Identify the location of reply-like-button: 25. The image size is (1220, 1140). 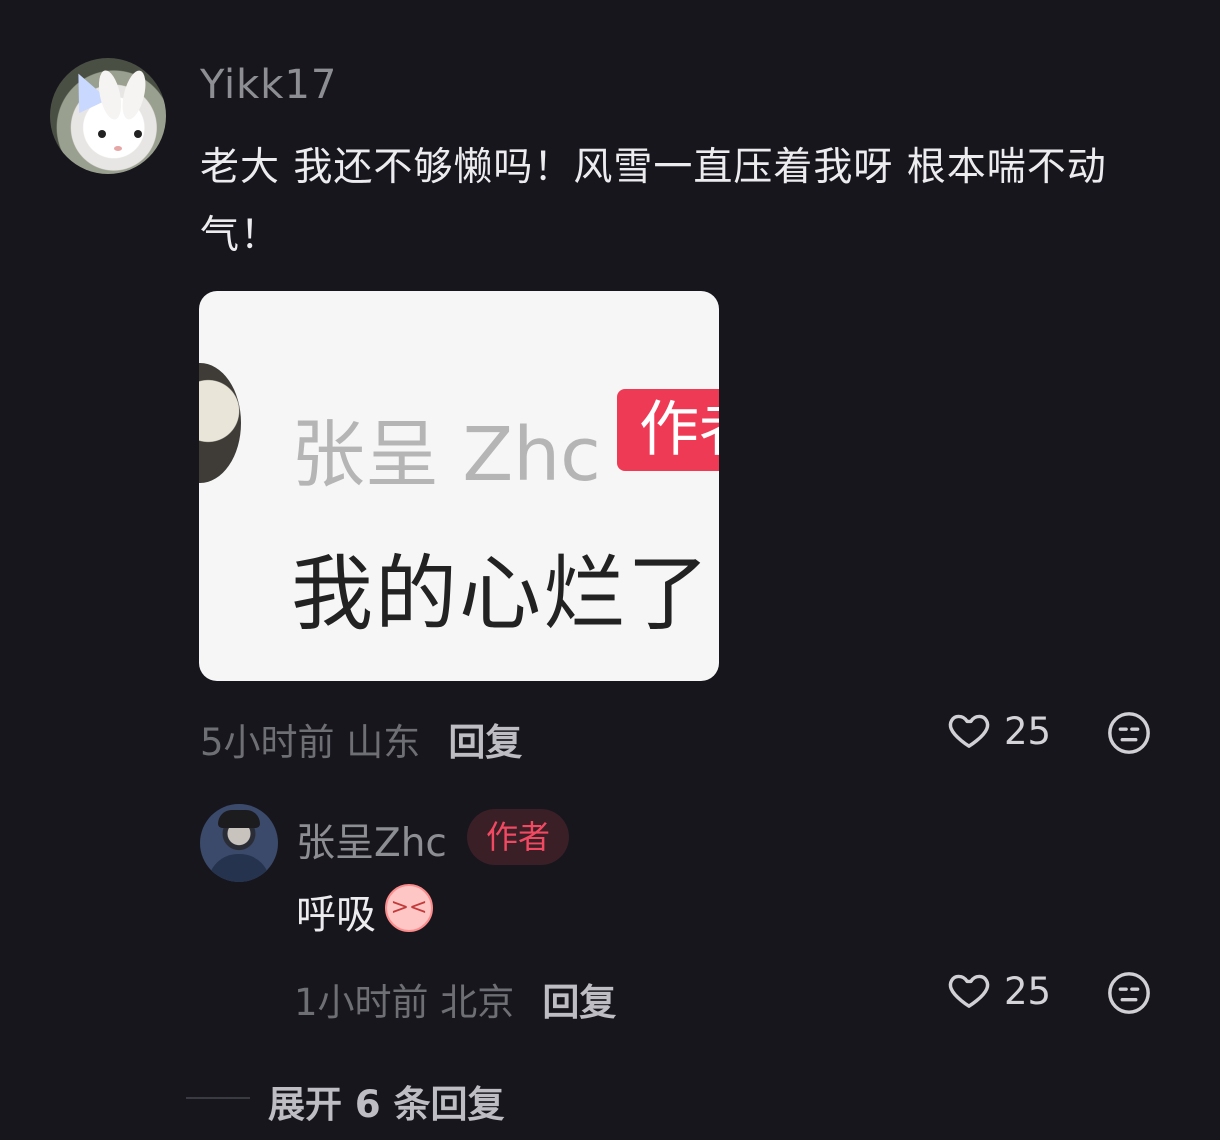
(998, 991).